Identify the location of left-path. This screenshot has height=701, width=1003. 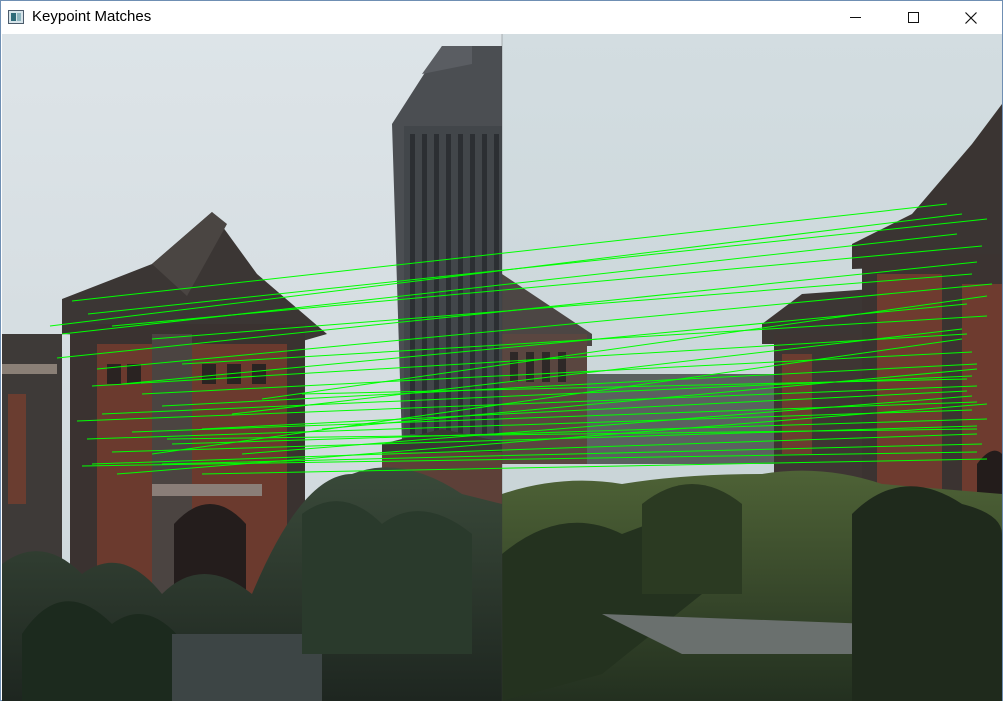
(247, 667).